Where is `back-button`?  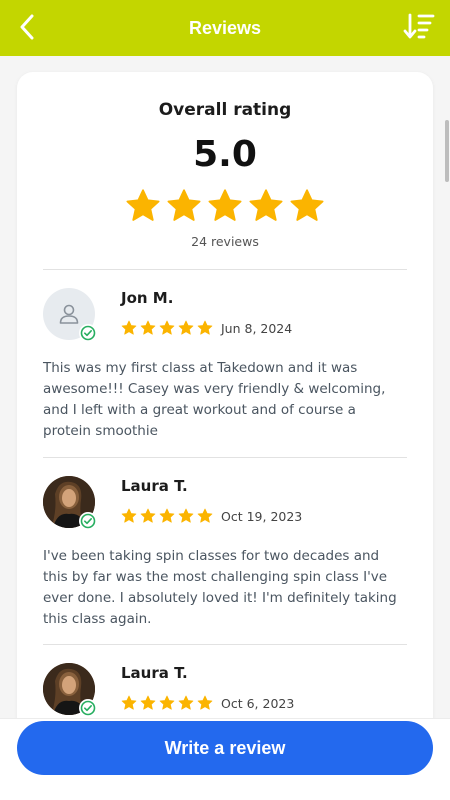
back-button is located at coordinates (27, 27).